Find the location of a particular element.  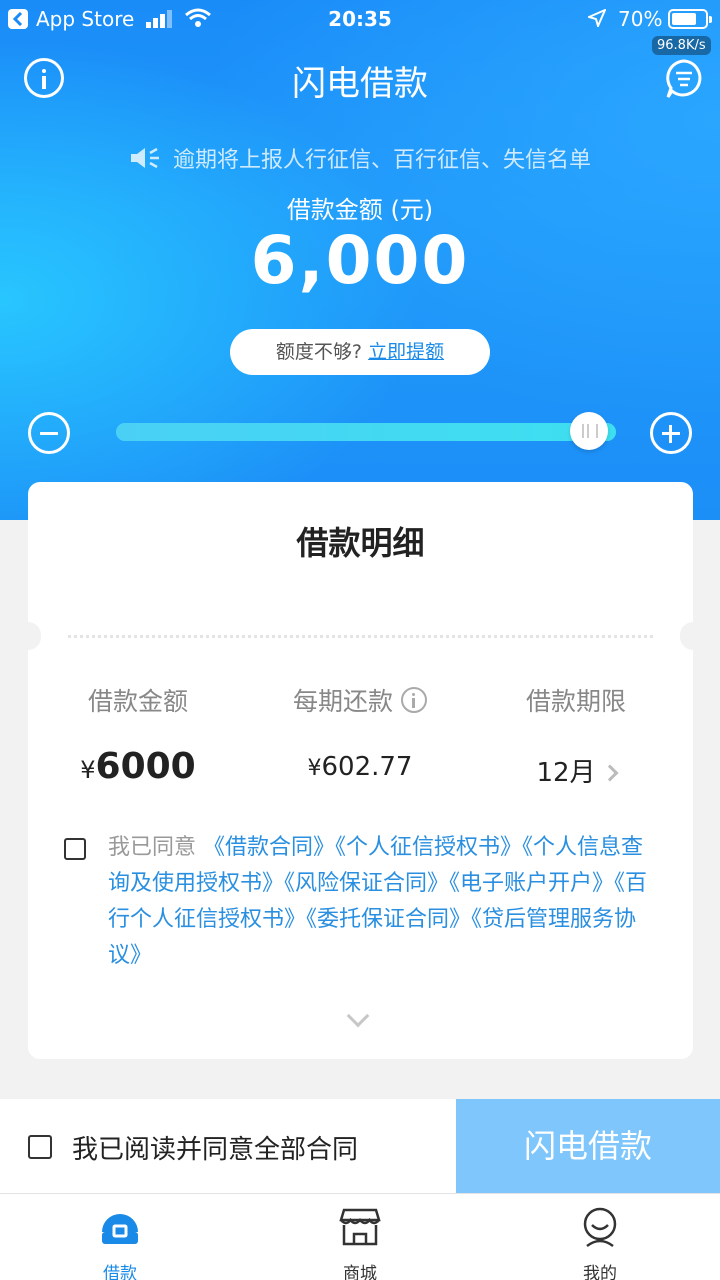

clock: 20:35 is located at coordinates (360, 19).